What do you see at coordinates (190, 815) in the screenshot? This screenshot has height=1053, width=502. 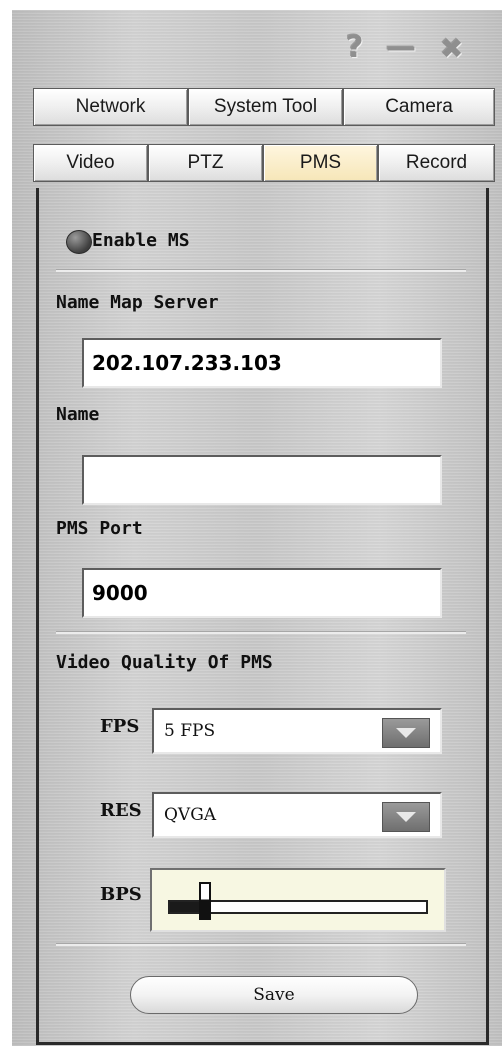 I see `res-value: QVGA` at bounding box center [190, 815].